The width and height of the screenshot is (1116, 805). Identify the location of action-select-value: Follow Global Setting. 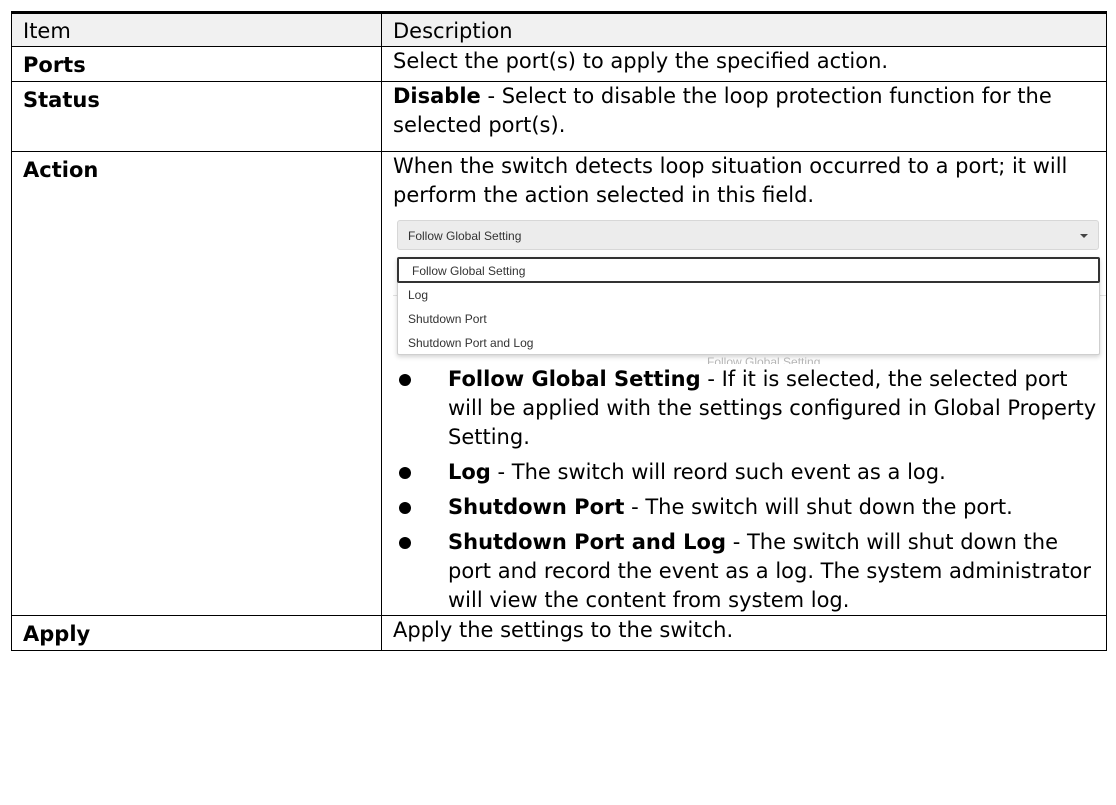
(465, 236).